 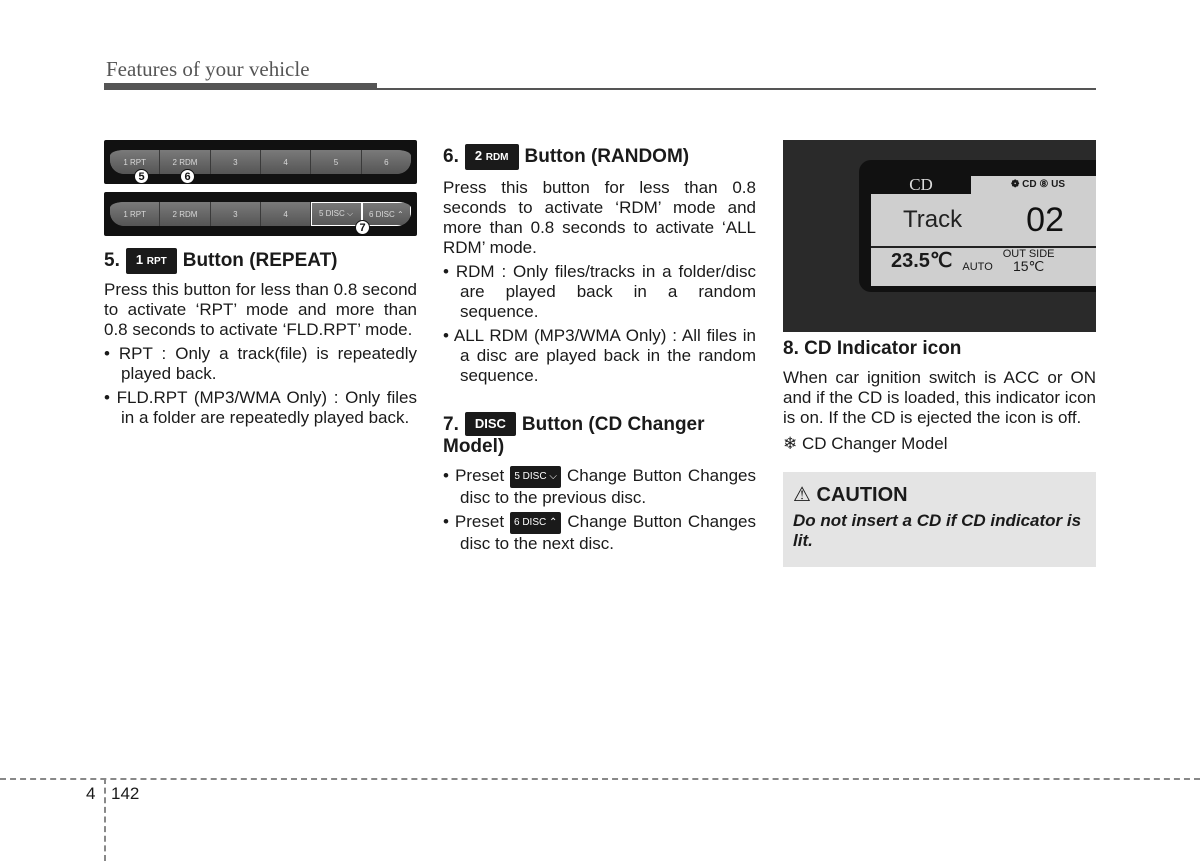 What do you see at coordinates (362, 227) in the screenshot?
I see `callout-7: 7` at bounding box center [362, 227].